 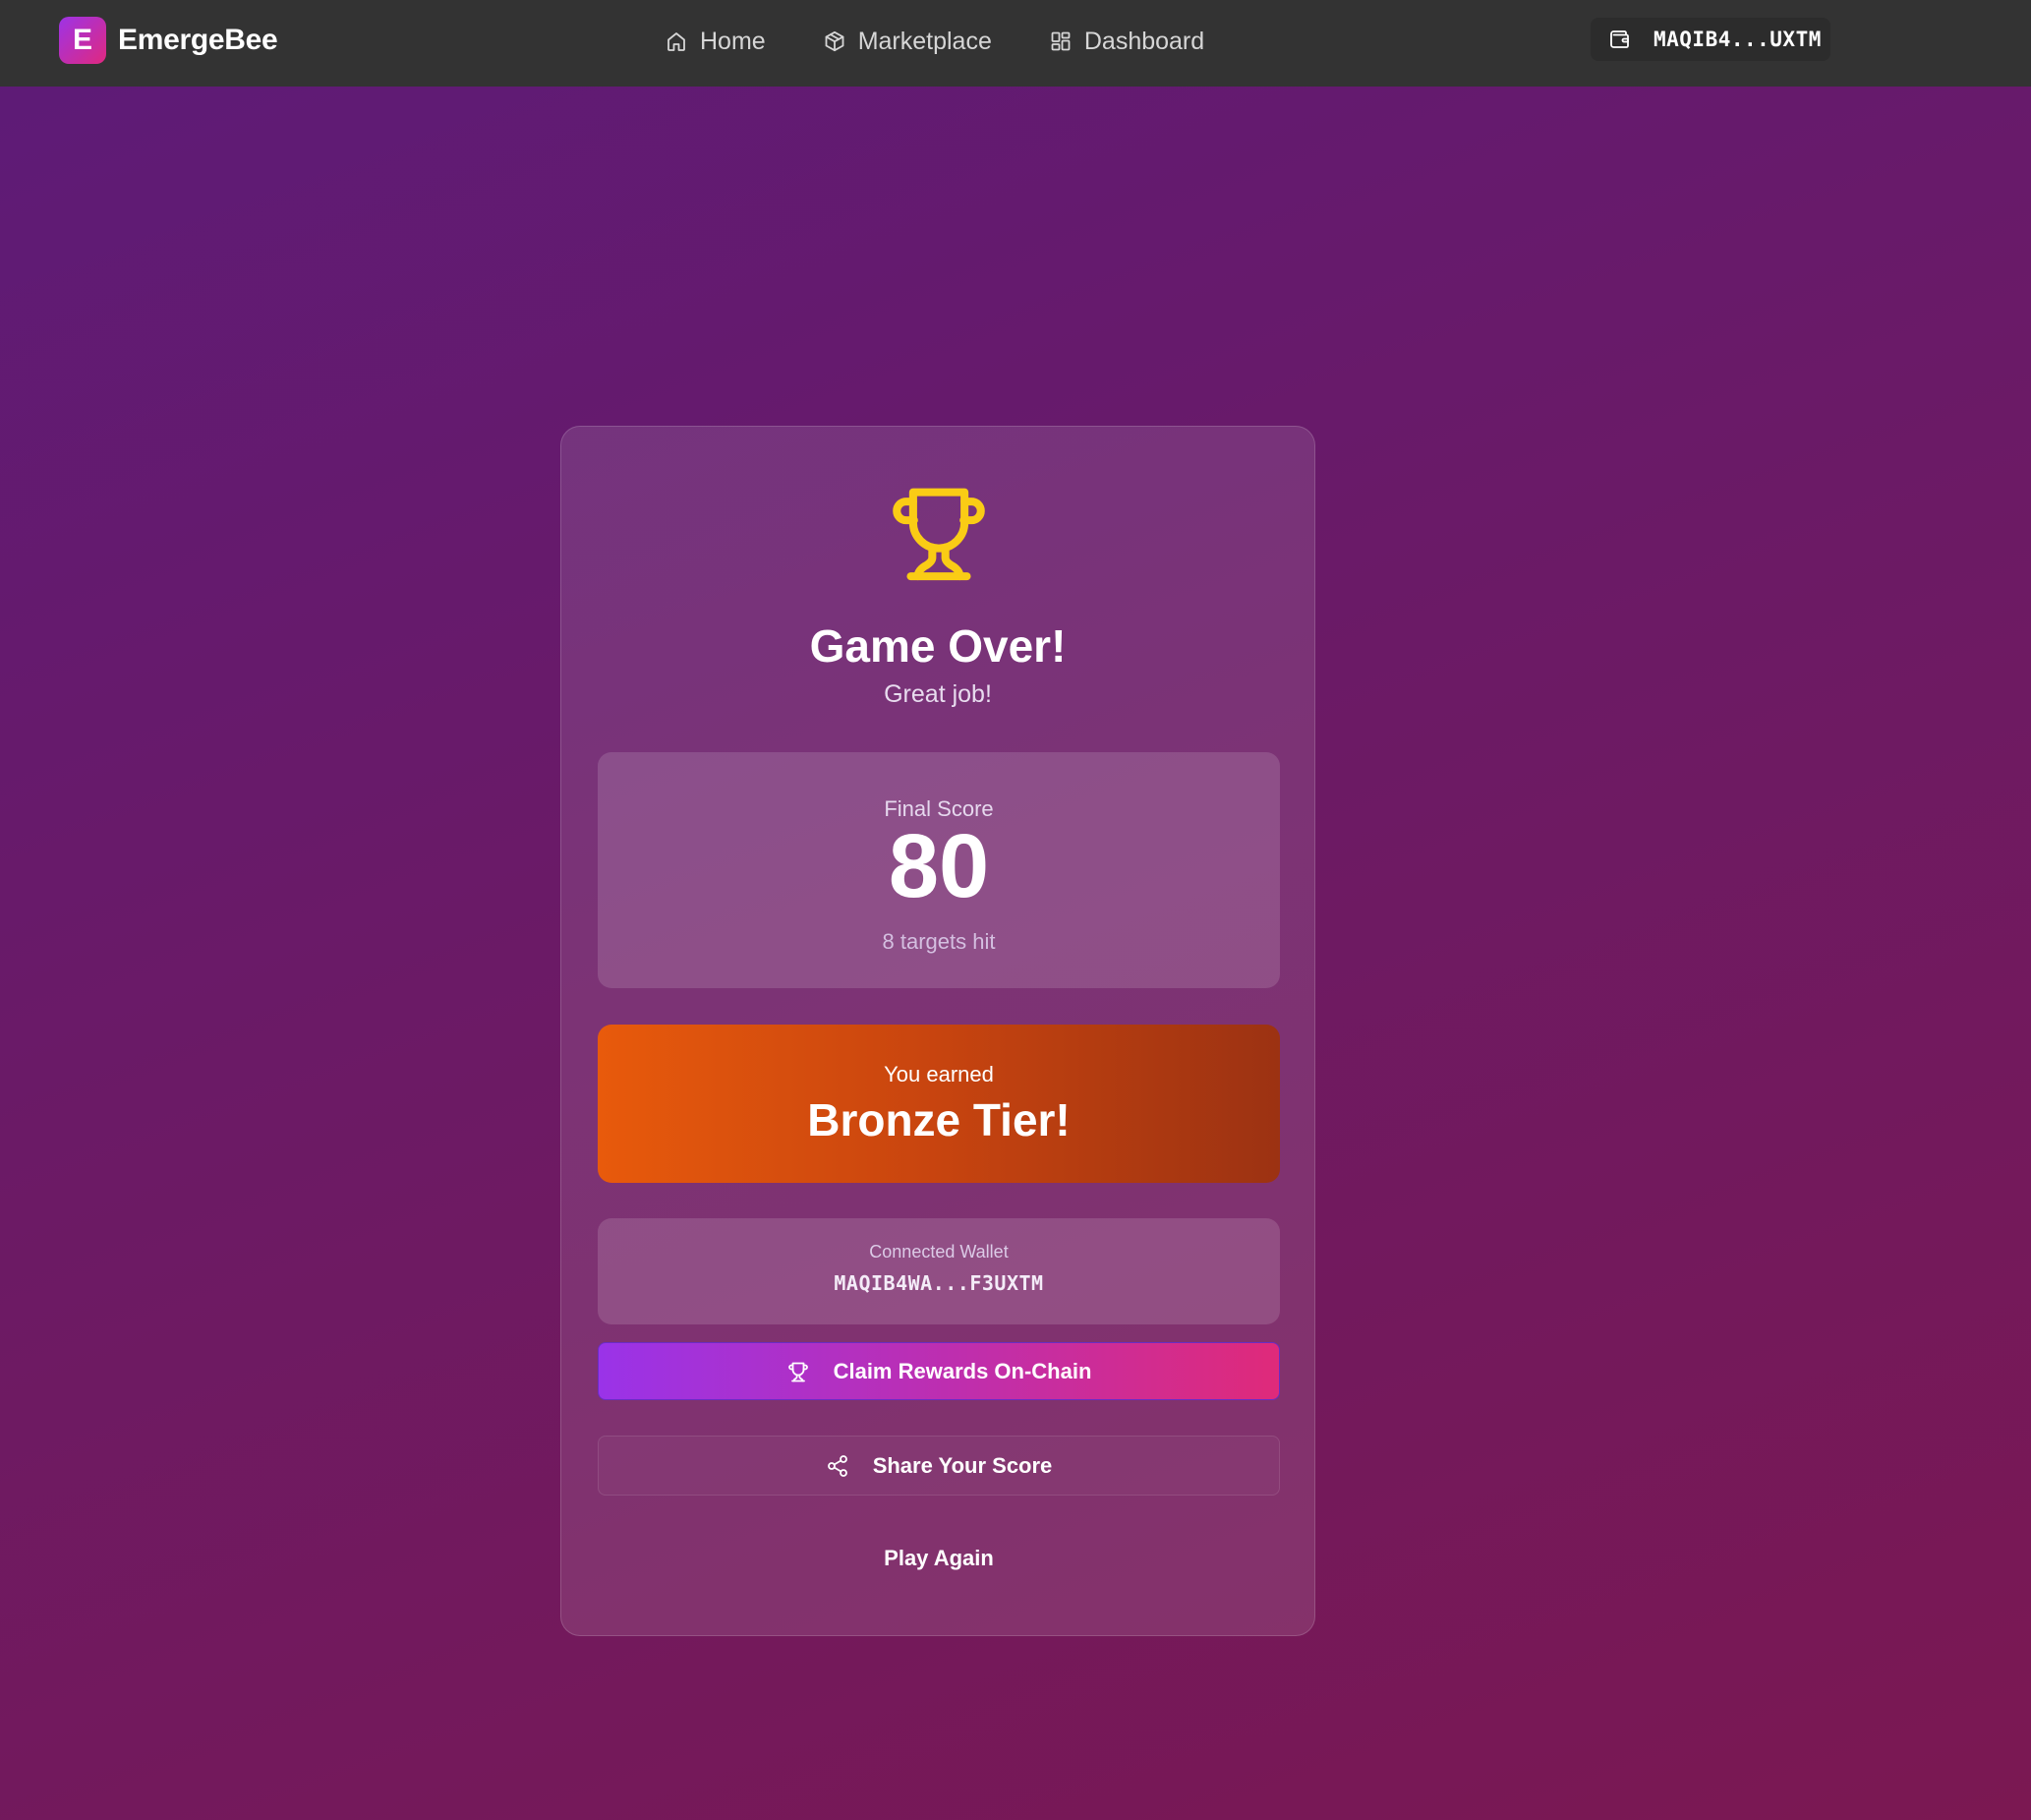 What do you see at coordinates (939, 1558) in the screenshot?
I see `play-again-button: Play Again` at bounding box center [939, 1558].